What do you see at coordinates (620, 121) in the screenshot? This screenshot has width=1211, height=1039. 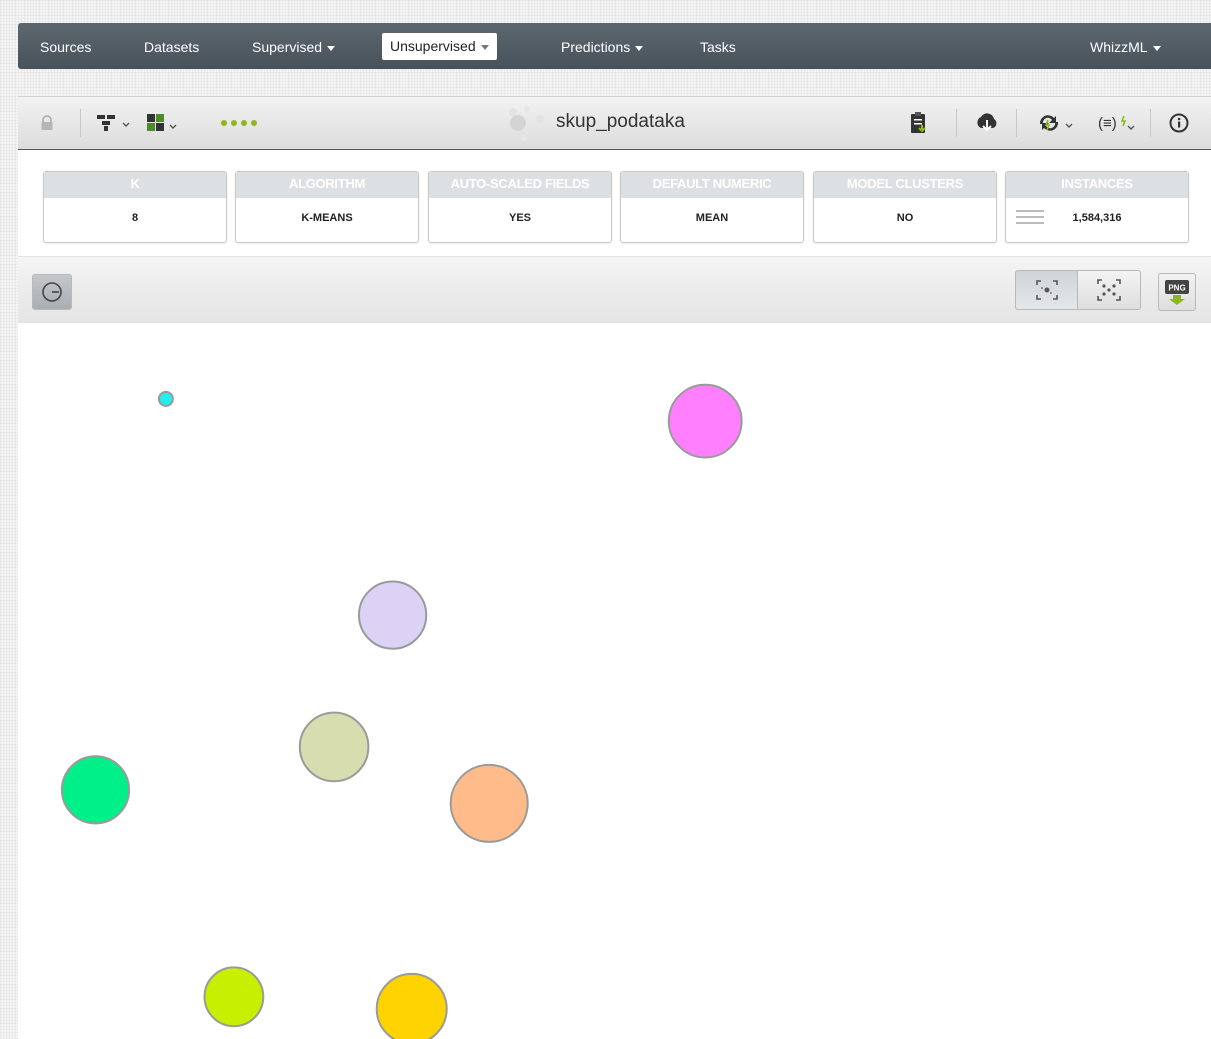 I see `resource-title: skup_podataka` at bounding box center [620, 121].